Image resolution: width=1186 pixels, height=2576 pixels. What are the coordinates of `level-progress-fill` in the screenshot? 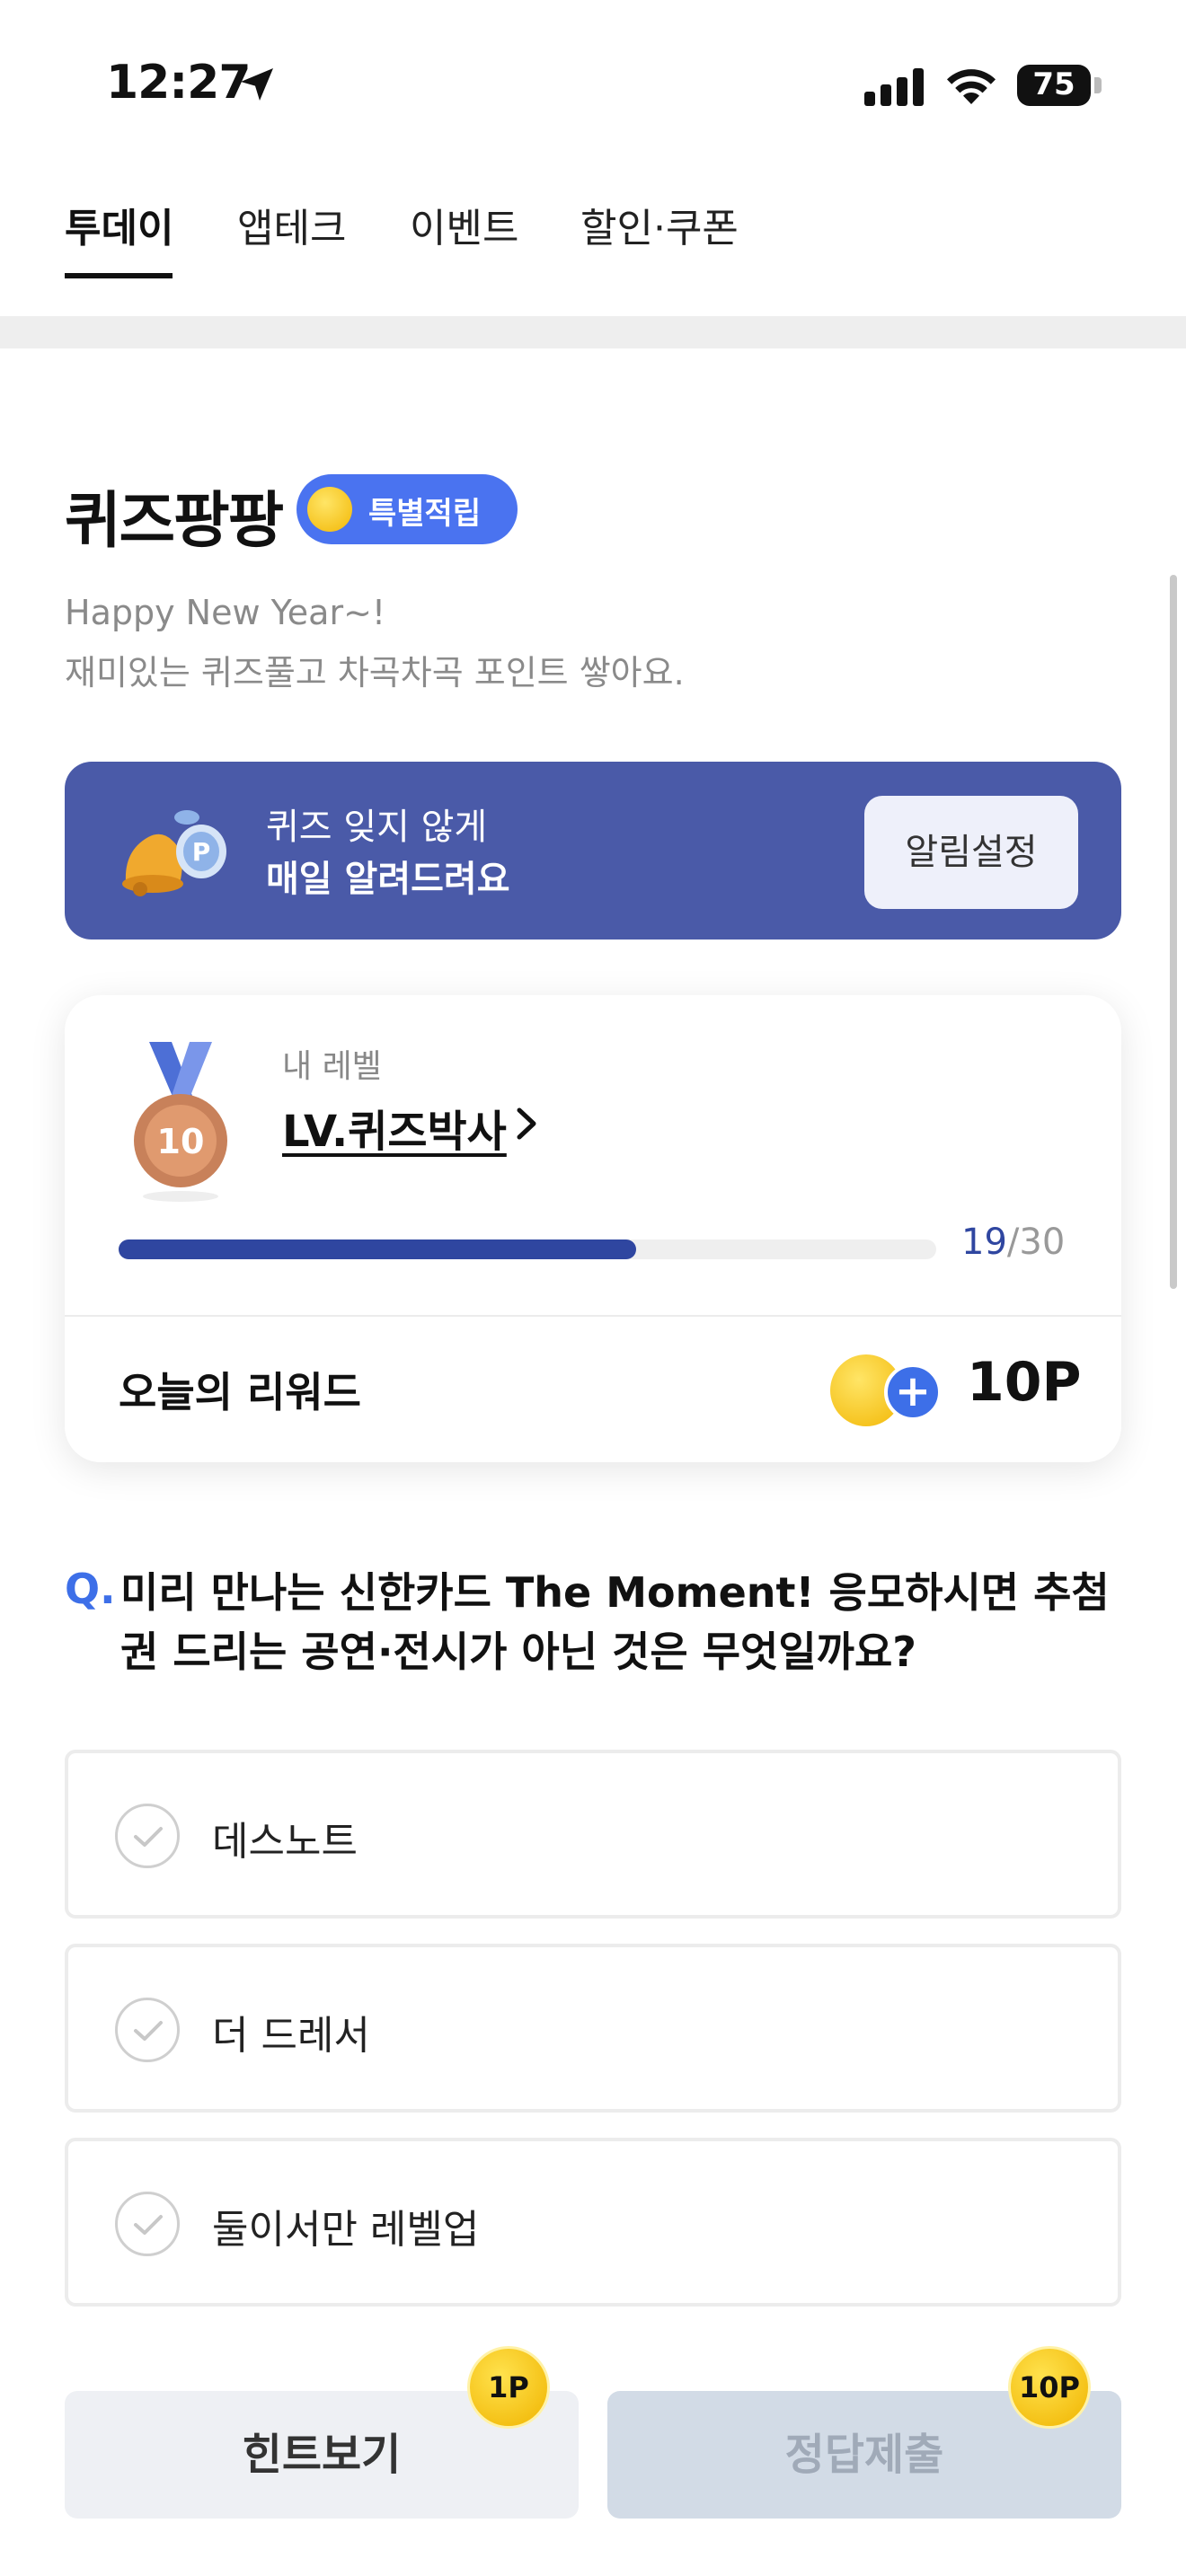 It's located at (378, 1249).